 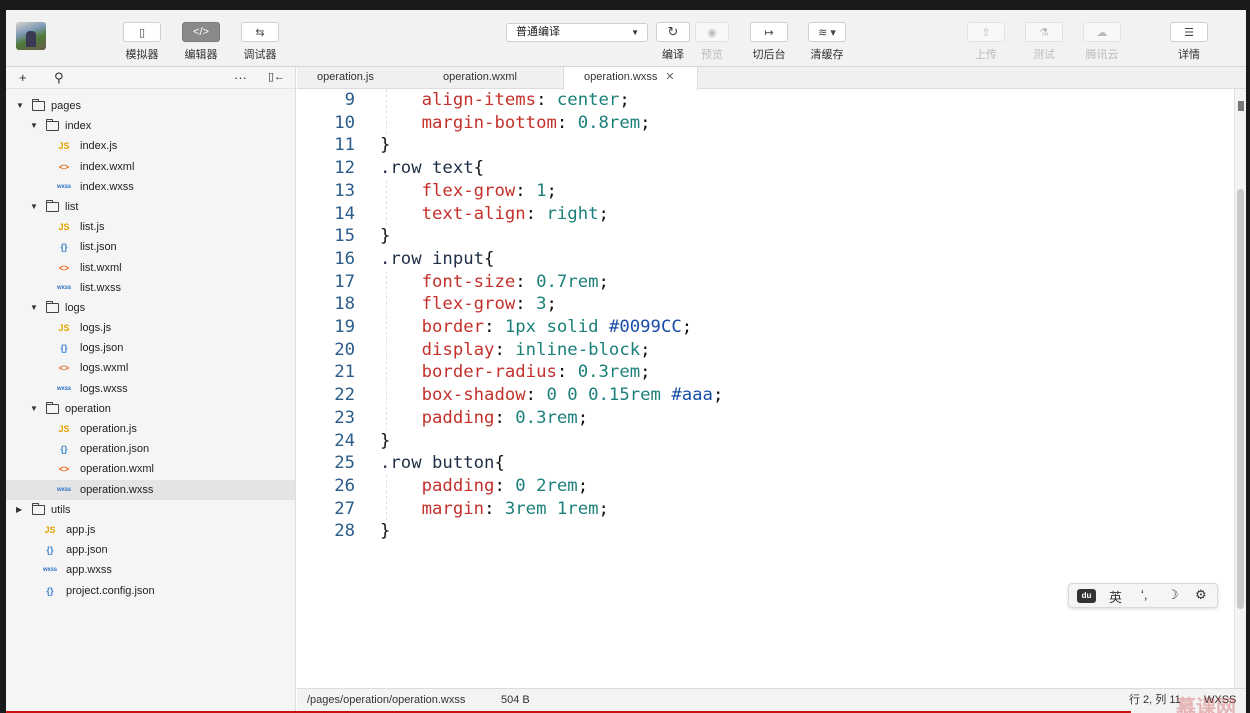 I want to click on file-item: wxss app.wxss, so click(x=150, y=570).